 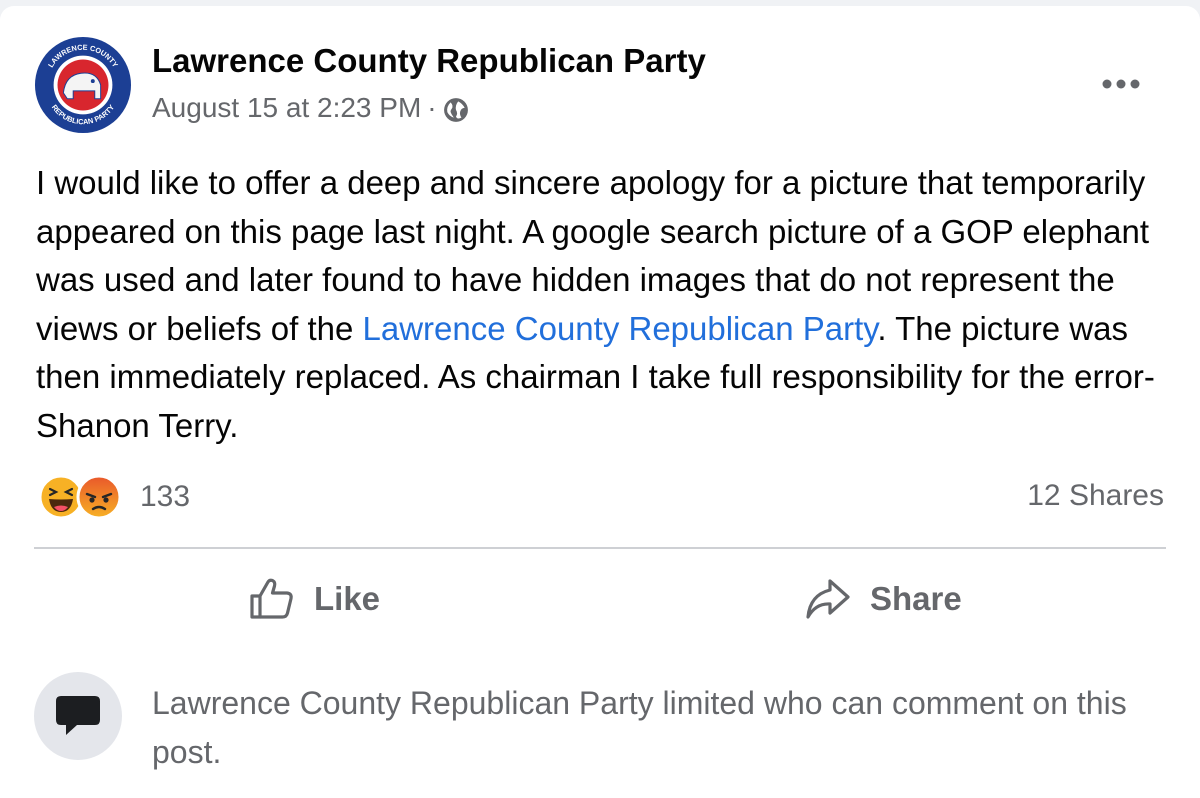 What do you see at coordinates (286, 108) in the screenshot?
I see `post-timestamp: August 15 at 2:23 PM` at bounding box center [286, 108].